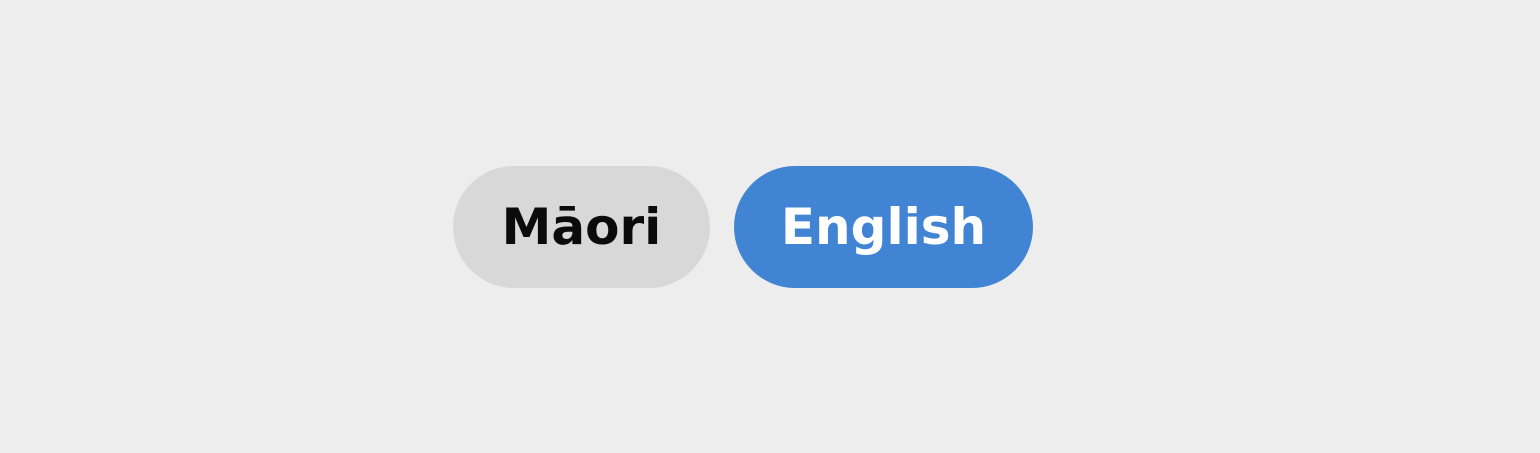 This screenshot has width=1540, height=453. Describe the element at coordinates (581, 227) in the screenshot. I see `maori-language-button: Māori` at that location.